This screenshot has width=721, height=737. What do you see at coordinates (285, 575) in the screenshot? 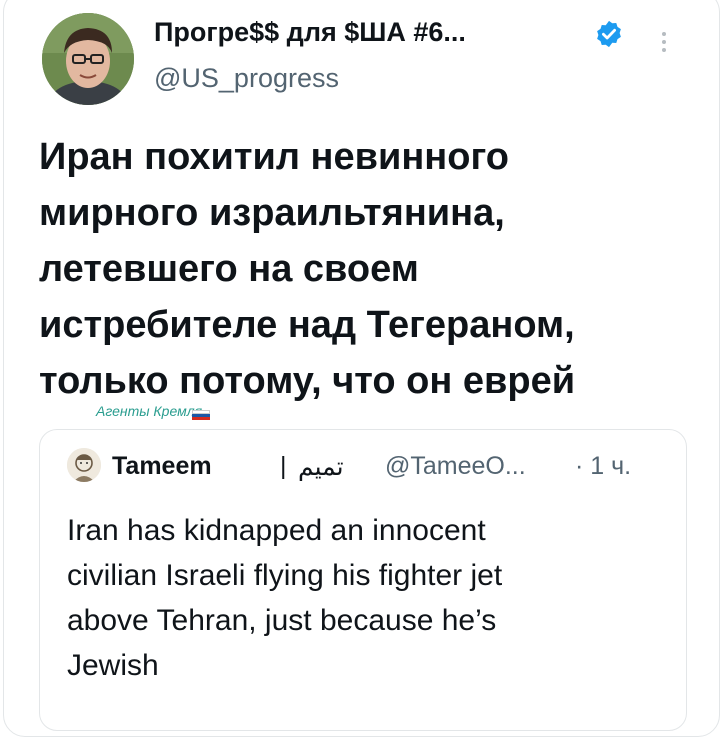
I see `quoted-text-line: civilian Israeli flying his fighter jet` at bounding box center [285, 575].